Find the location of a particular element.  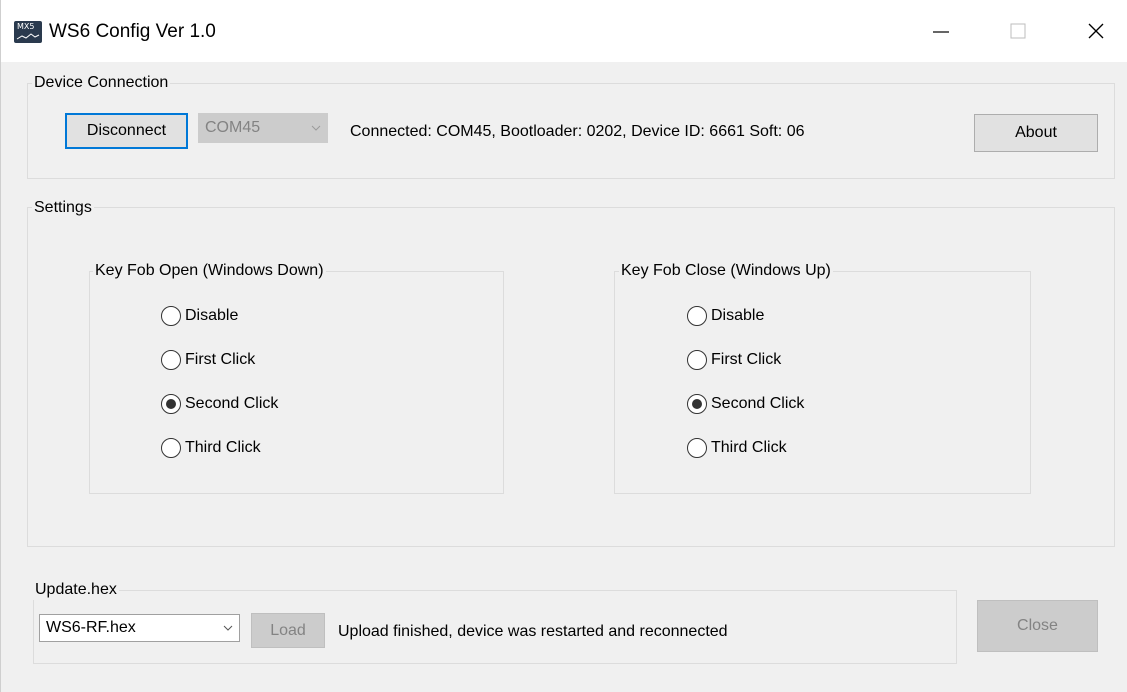

close-radio-disable: Disable is located at coordinates (725, 316).